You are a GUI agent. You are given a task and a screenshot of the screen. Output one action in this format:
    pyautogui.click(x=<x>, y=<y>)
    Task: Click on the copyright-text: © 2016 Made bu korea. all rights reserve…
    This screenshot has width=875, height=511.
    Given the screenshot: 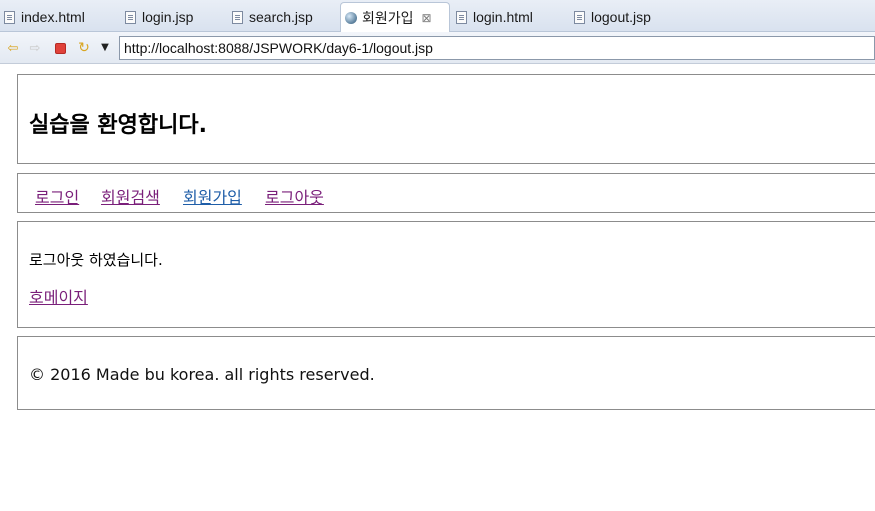 What is the action you would take?
    pyautogui.click(x=202, y=374)
    